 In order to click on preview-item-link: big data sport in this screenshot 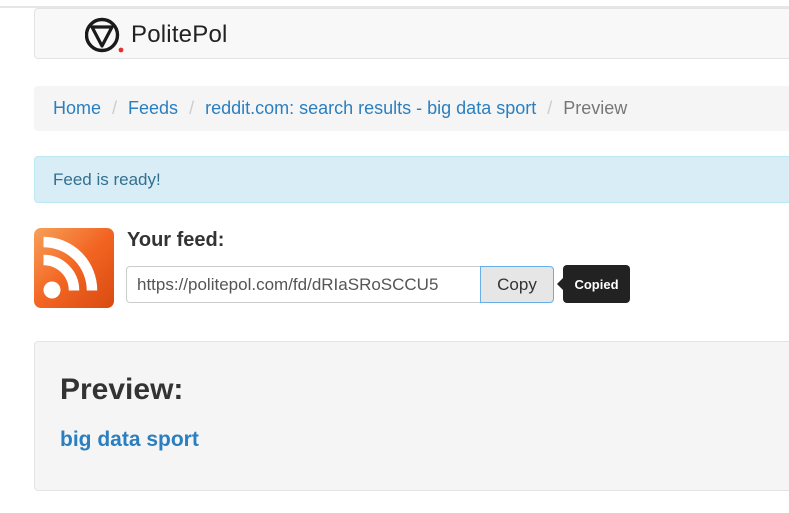, I will do `click(129, 440)`.